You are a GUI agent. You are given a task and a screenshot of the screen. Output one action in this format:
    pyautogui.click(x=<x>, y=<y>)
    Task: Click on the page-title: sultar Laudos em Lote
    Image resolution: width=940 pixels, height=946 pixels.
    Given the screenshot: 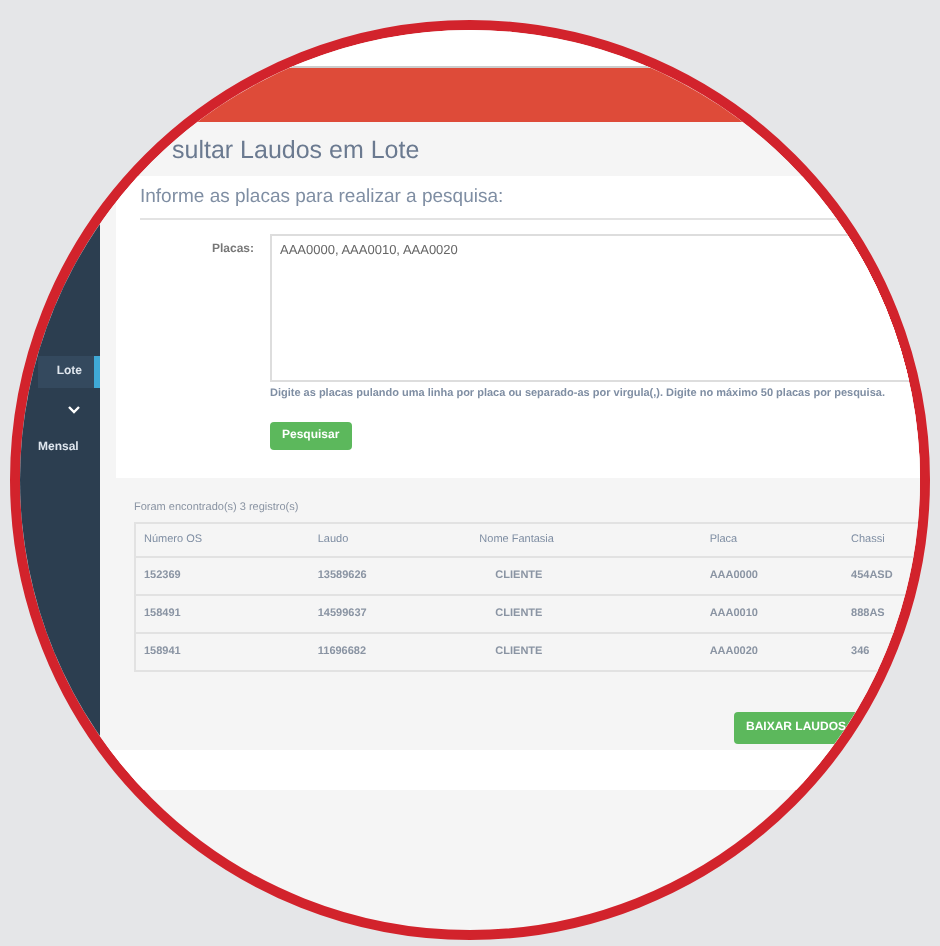 What is the action you would take?
    pyautogui.click(x=296, y=149)
    